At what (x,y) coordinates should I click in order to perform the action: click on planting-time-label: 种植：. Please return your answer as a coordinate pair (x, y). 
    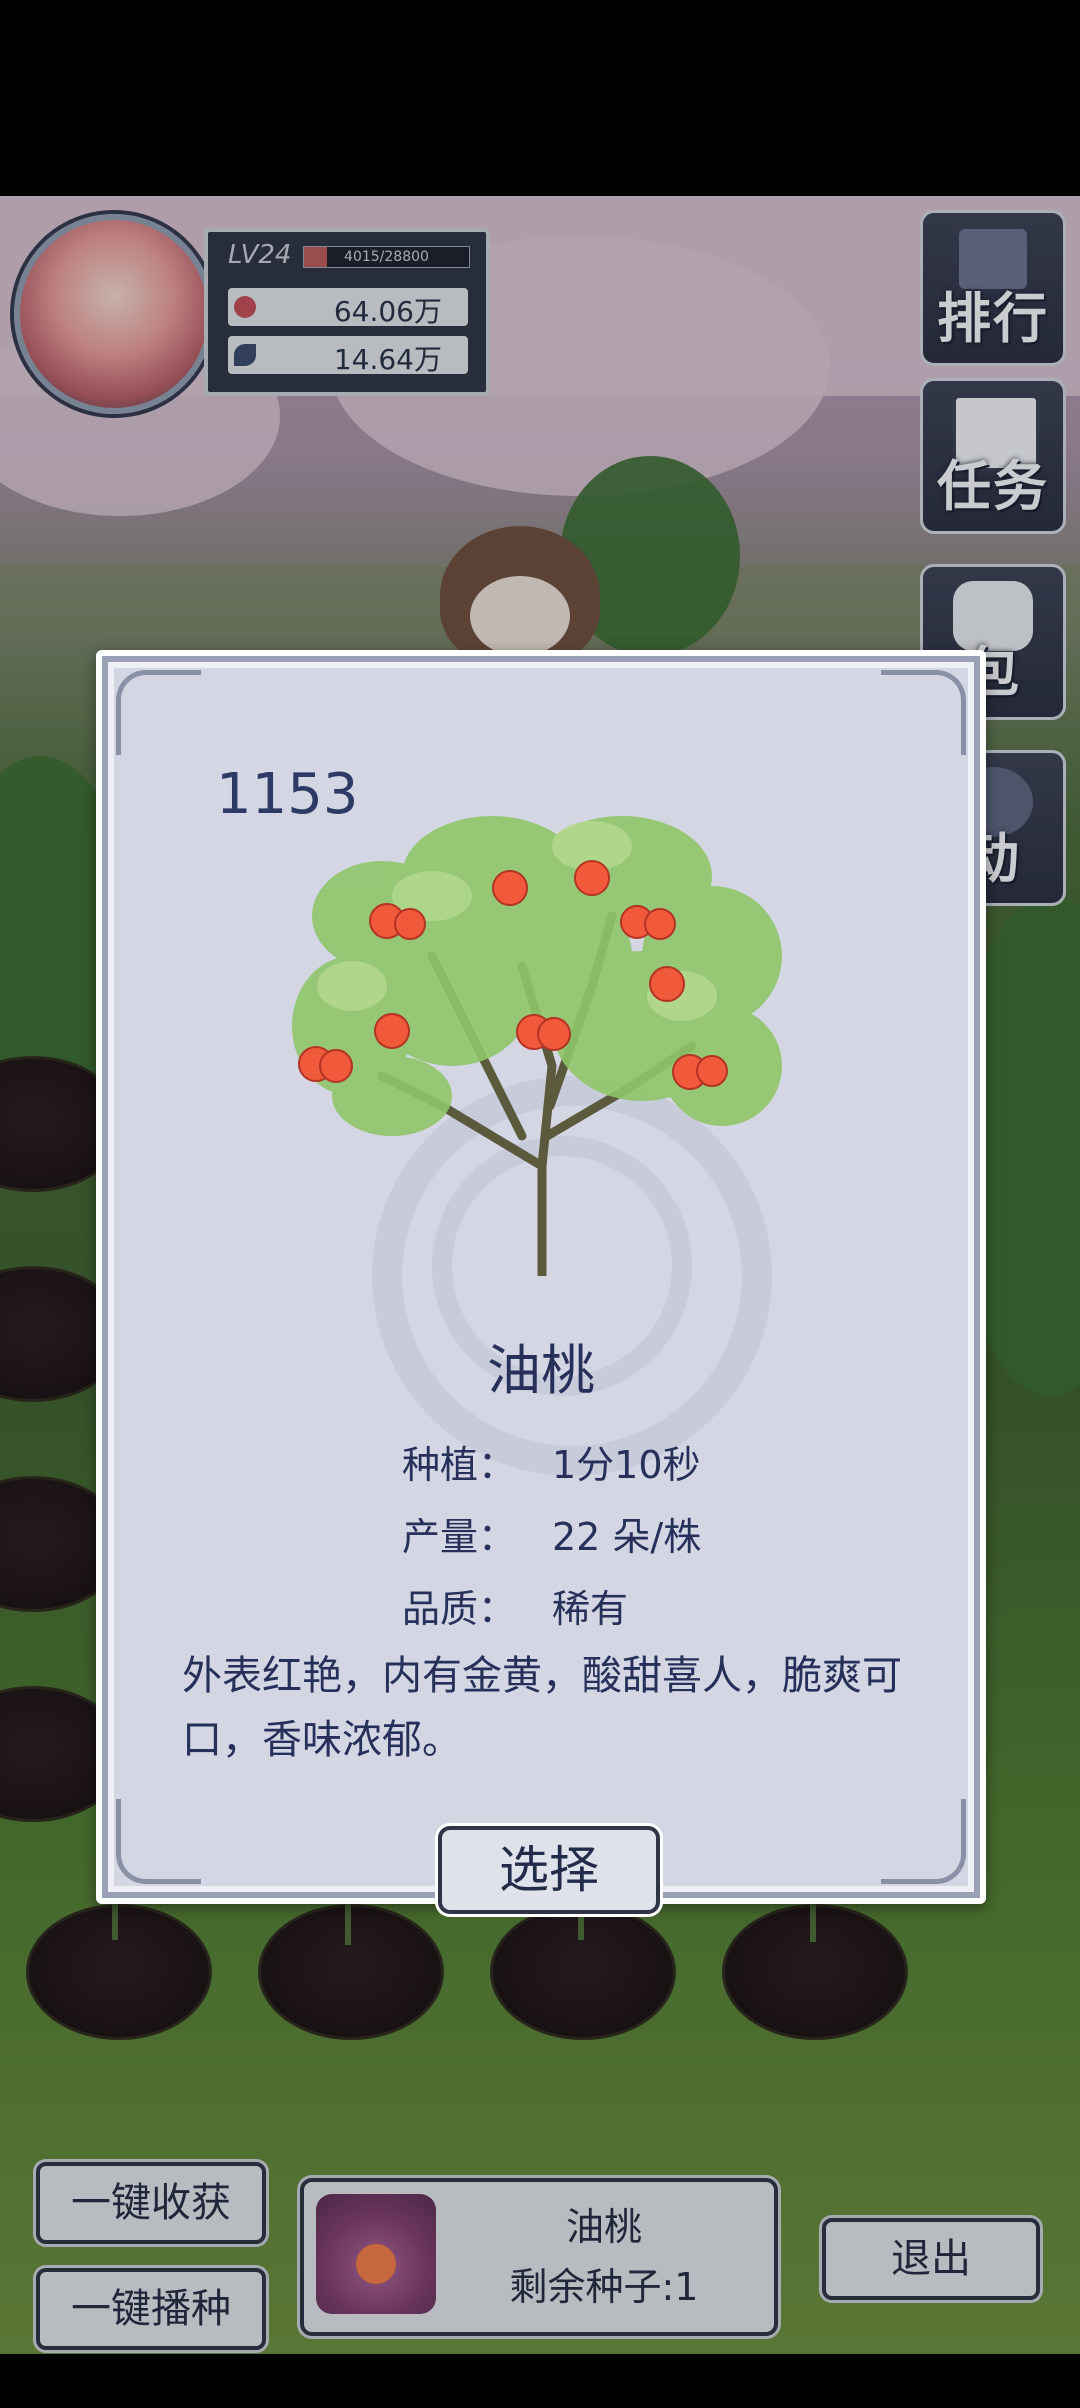
    Looking at the image, I should click on (459, 1465).